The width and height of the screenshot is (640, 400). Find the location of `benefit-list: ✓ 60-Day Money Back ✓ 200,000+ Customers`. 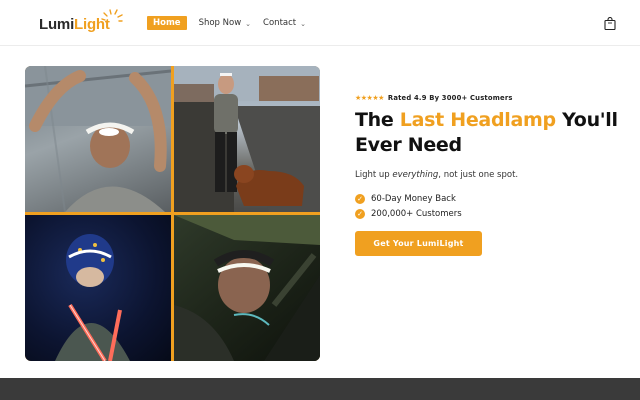

benefit-list: ✓ 60-Day Money Back ✓ 200,000+ Customers is located at coordinates (490, 206).